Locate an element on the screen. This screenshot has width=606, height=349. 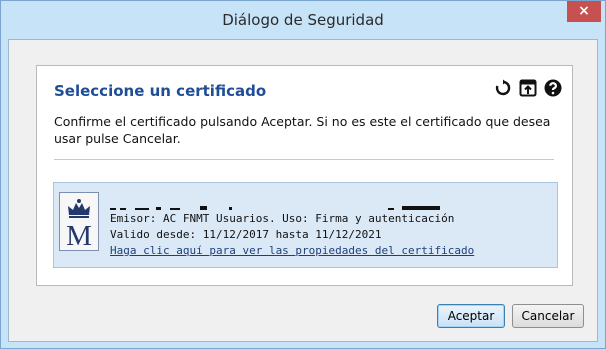
refresh-icon is located at coordinates (502, 87).